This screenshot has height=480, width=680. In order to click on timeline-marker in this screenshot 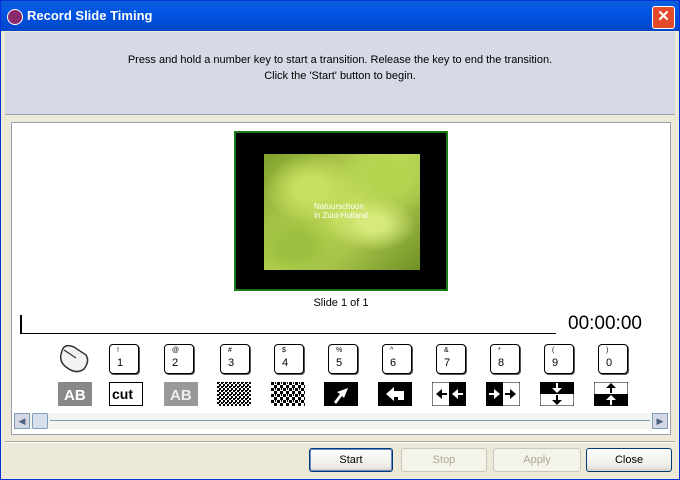, I will do `click(21, 324)`.